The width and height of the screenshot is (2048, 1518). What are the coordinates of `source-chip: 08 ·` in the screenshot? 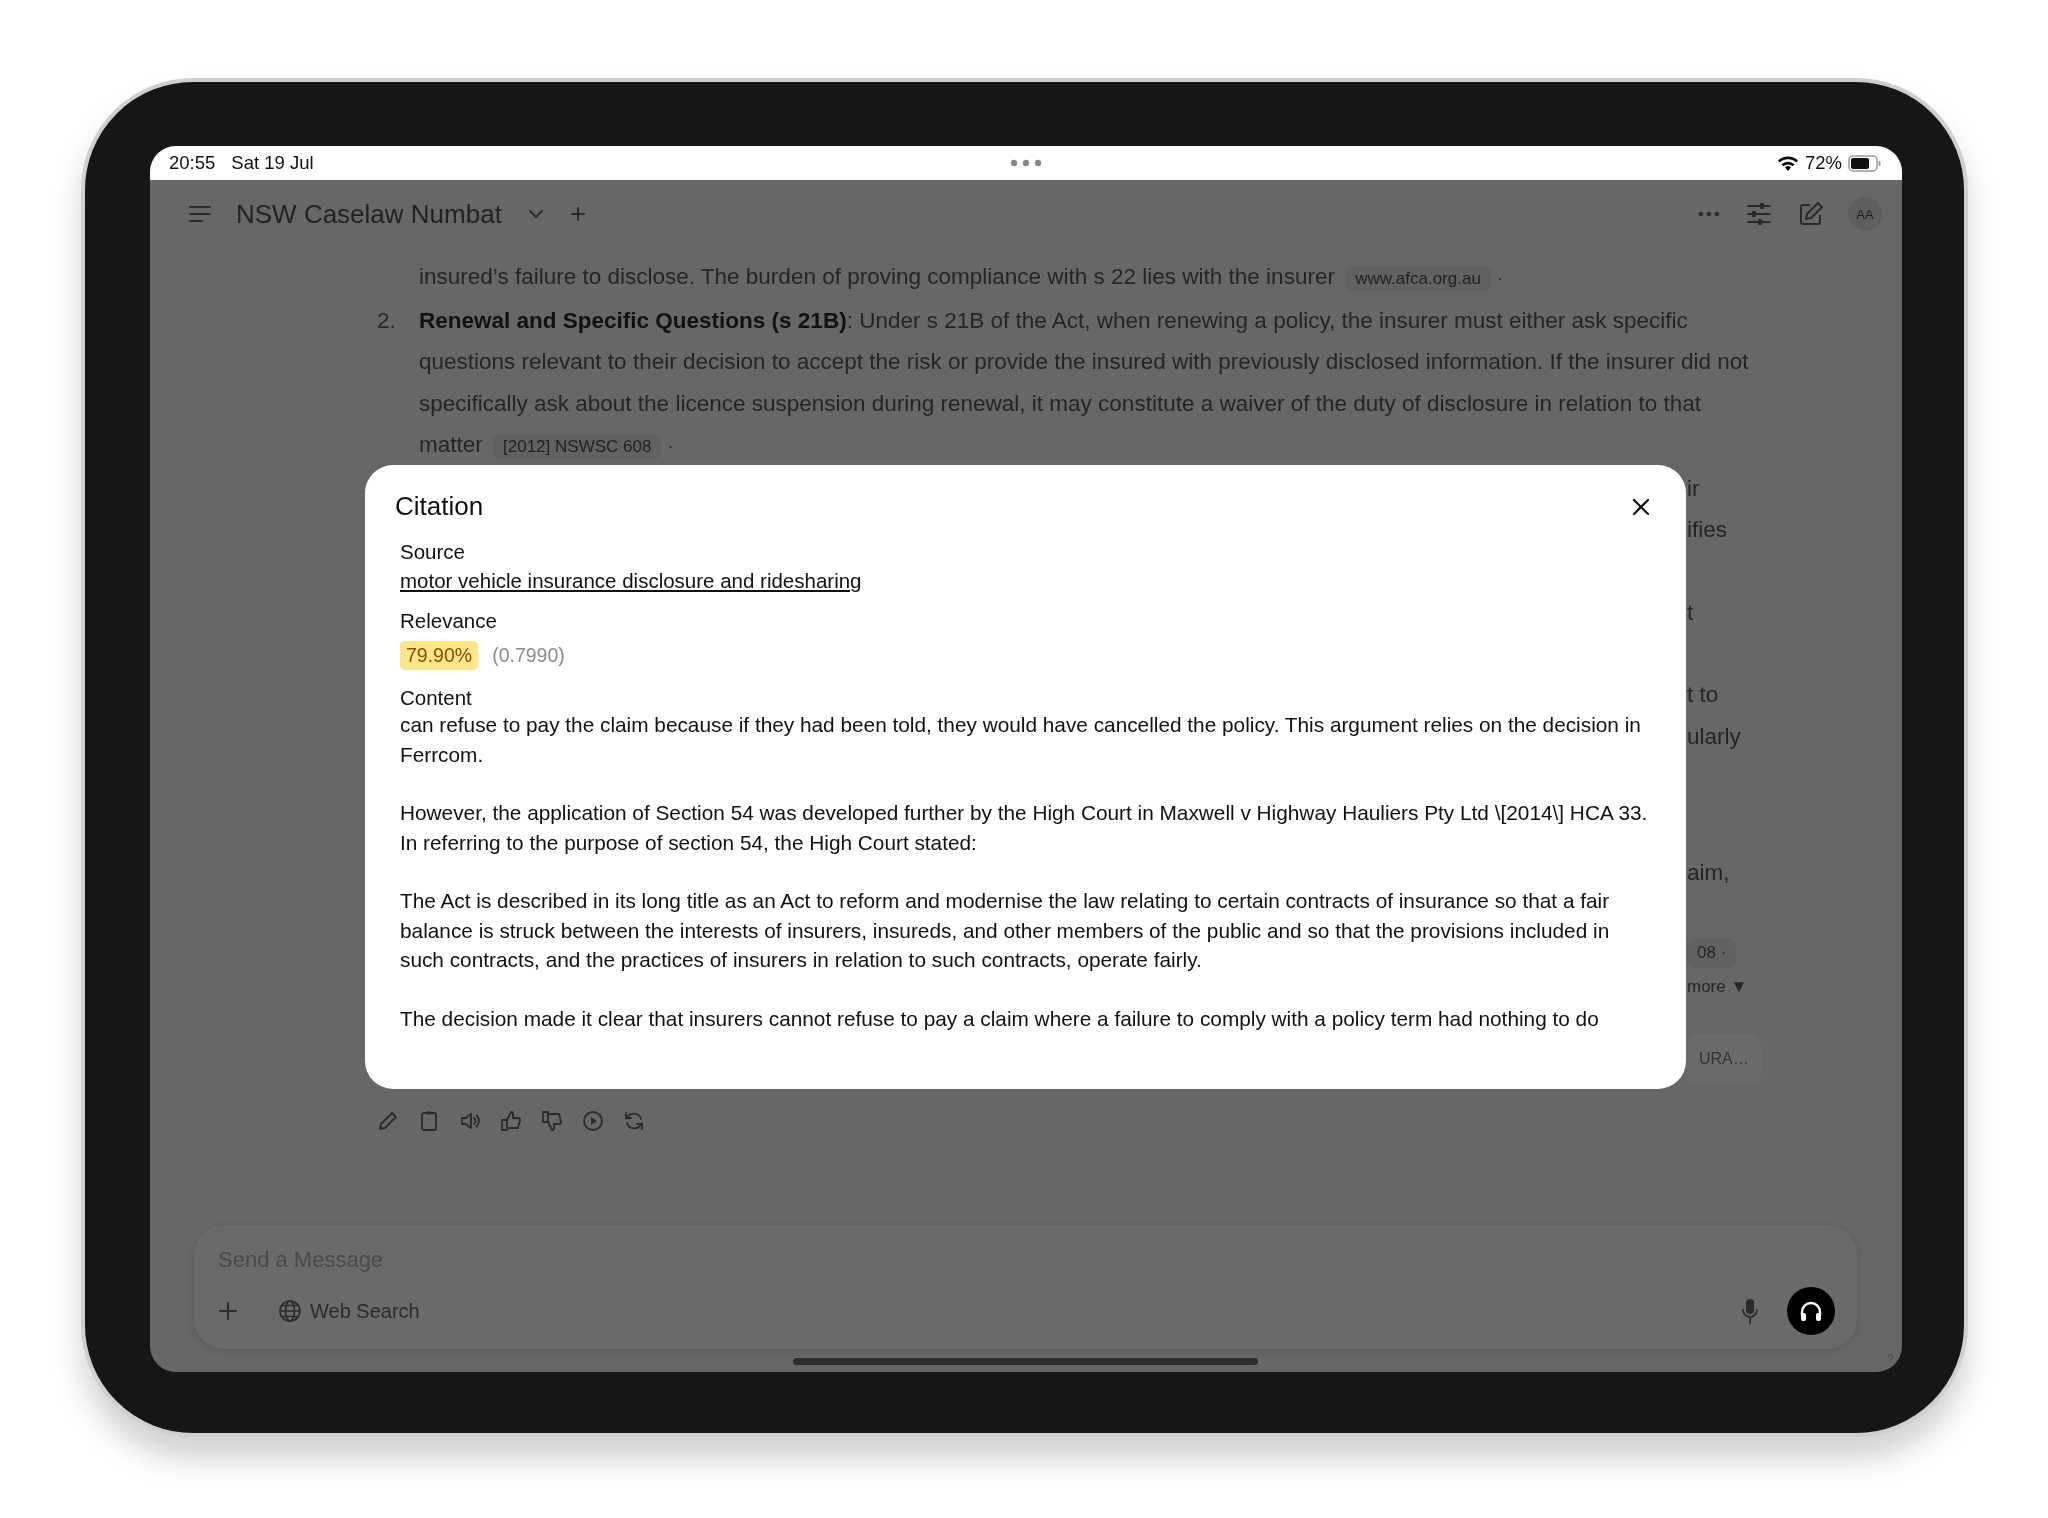 It's located at (1712, 952).